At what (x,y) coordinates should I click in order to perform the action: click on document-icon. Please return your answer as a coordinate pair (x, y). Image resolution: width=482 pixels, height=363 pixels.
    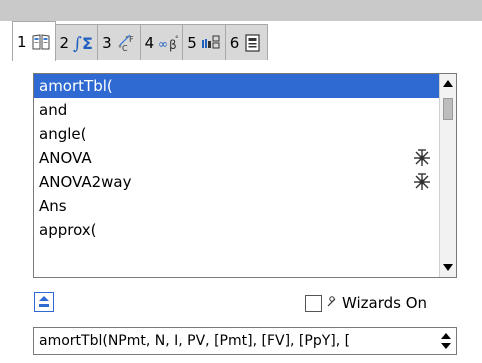
    Looking at the image, I should click on (253, 43).